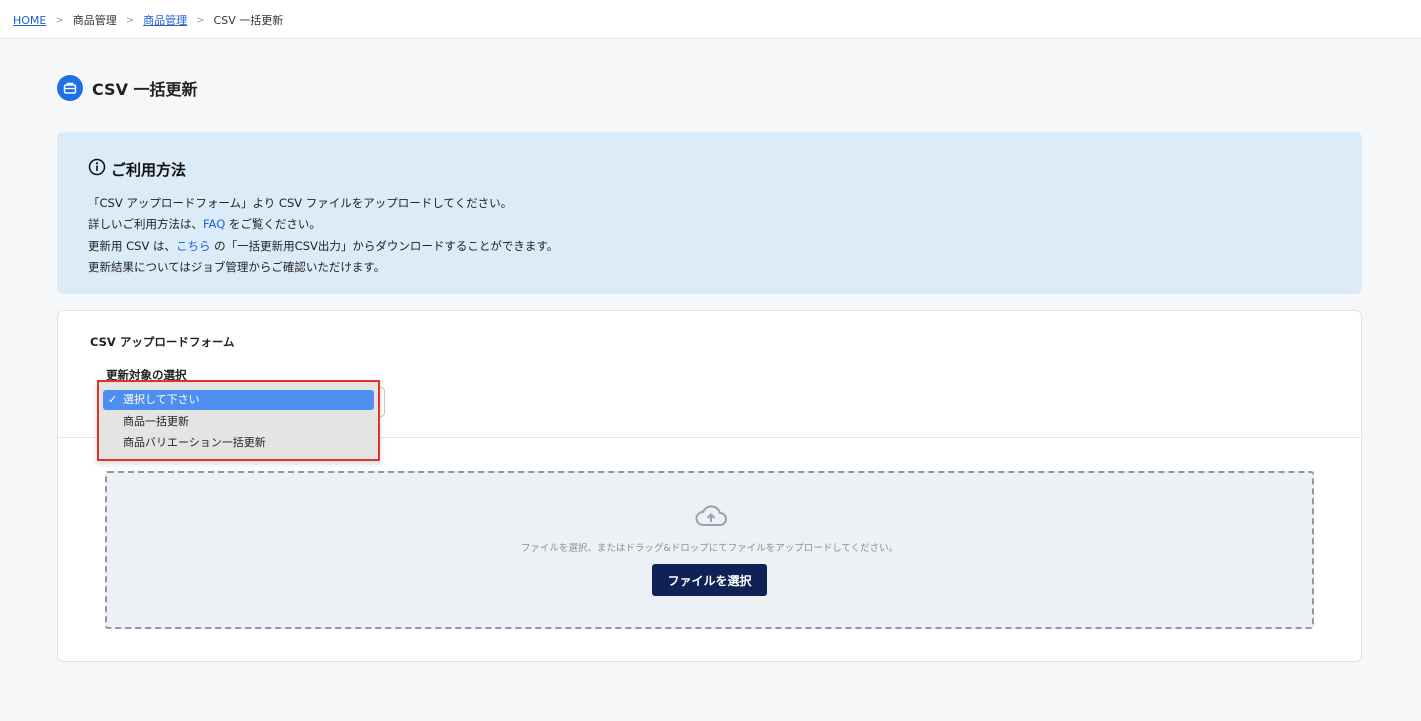 This screenshot has height=721, width=1421. I want to click on usage-line-2-post: をご覧ください。, so click(273, 224).